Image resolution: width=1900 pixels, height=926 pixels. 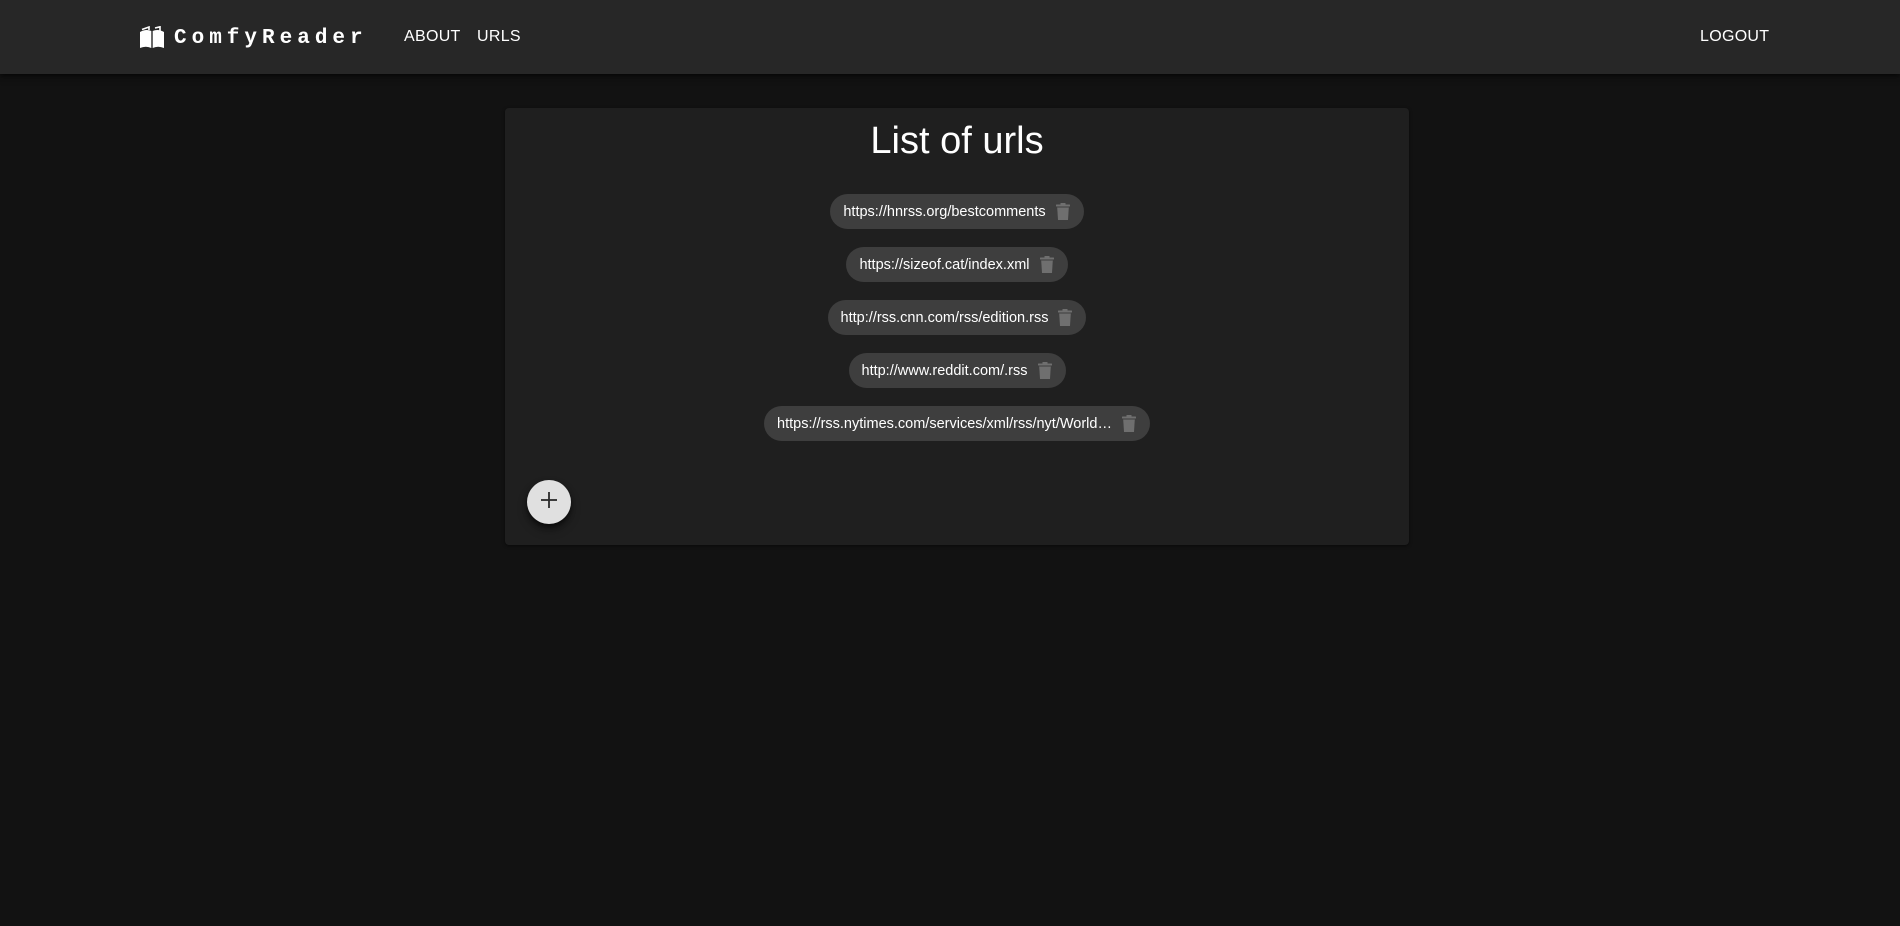 I want to click on url-chip: https://hnrss.org/bestcomments, so click(x=957, y=211).